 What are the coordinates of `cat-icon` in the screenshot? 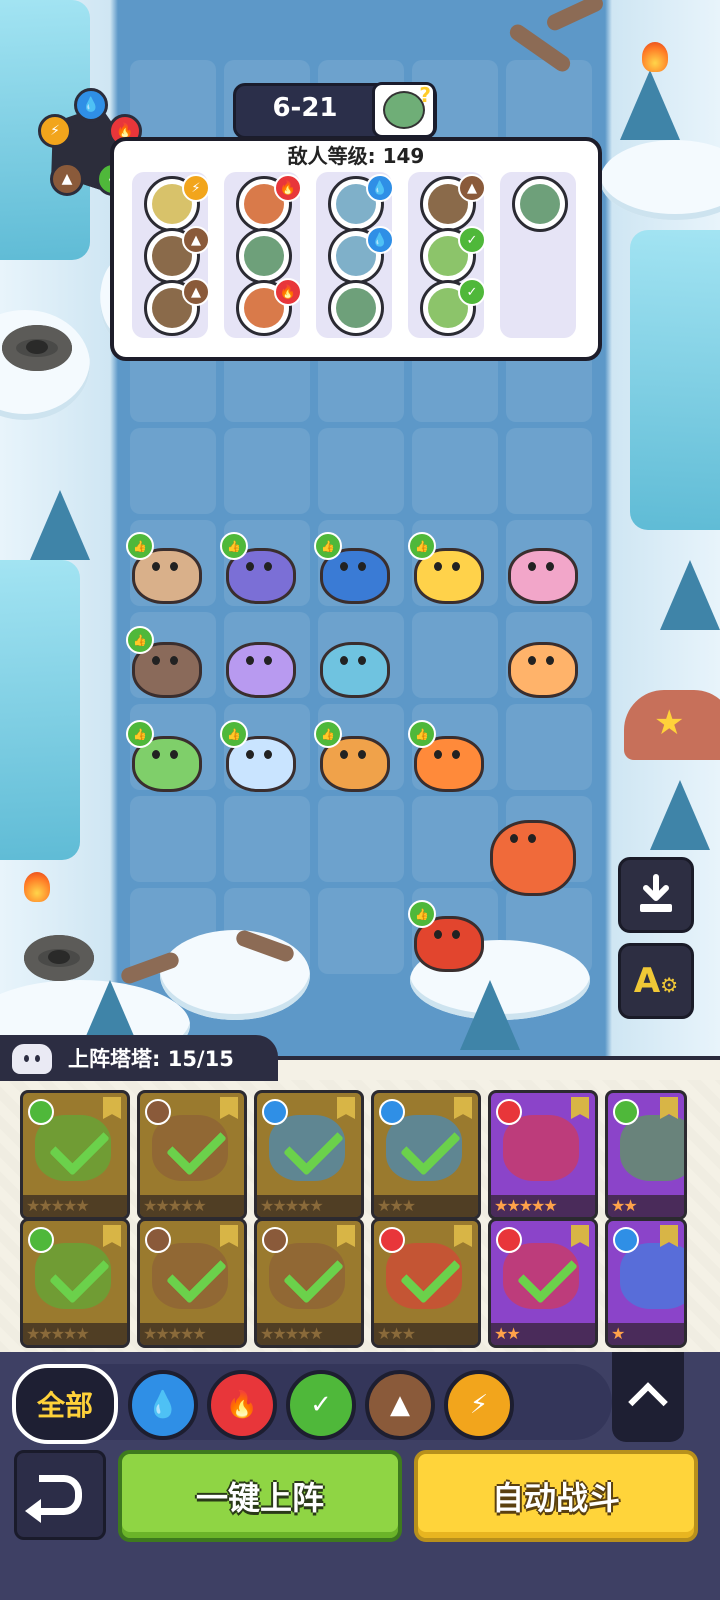 It's located at (32, 1059).